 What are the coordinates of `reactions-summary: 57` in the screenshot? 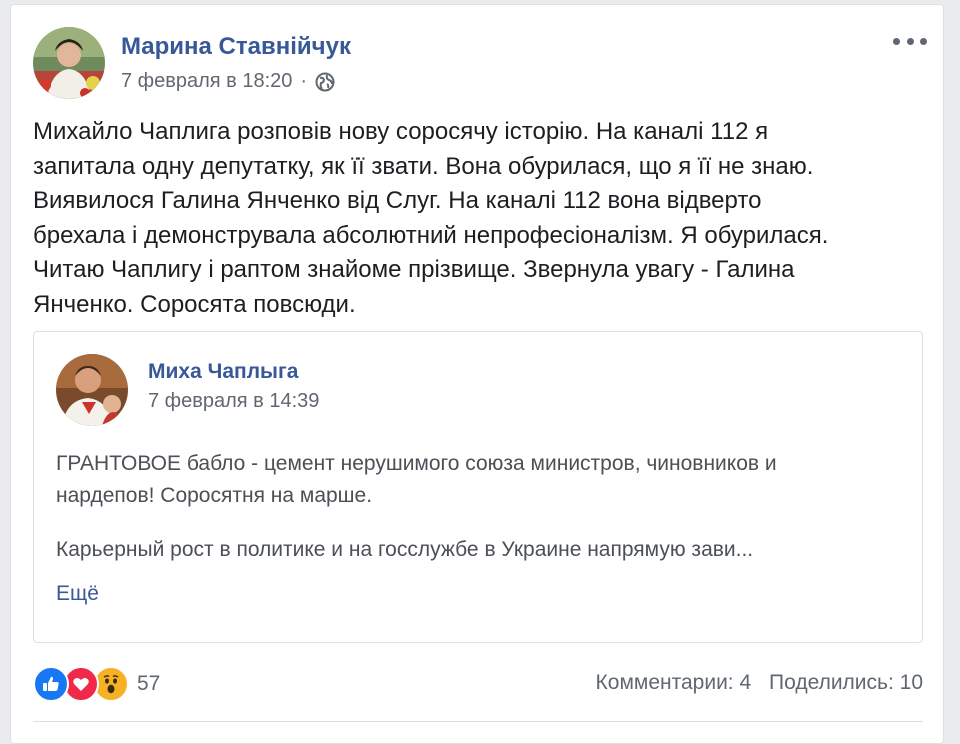 It's located at (97, 684).